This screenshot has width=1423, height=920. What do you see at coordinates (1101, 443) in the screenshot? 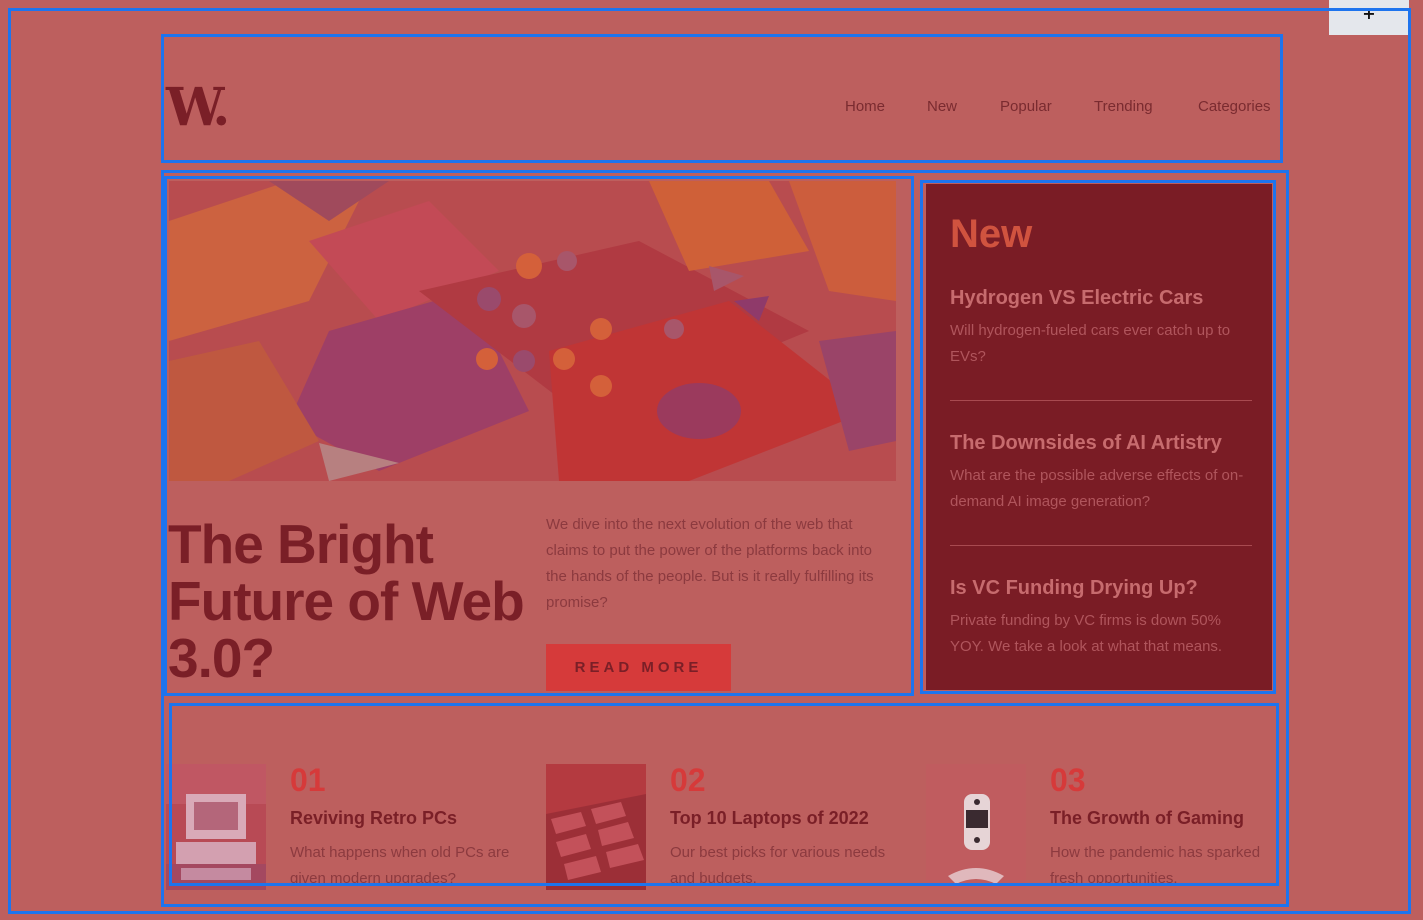
I see `new-item-title: The Downsides of AI Artistry` at bounding box center [1101, 443].